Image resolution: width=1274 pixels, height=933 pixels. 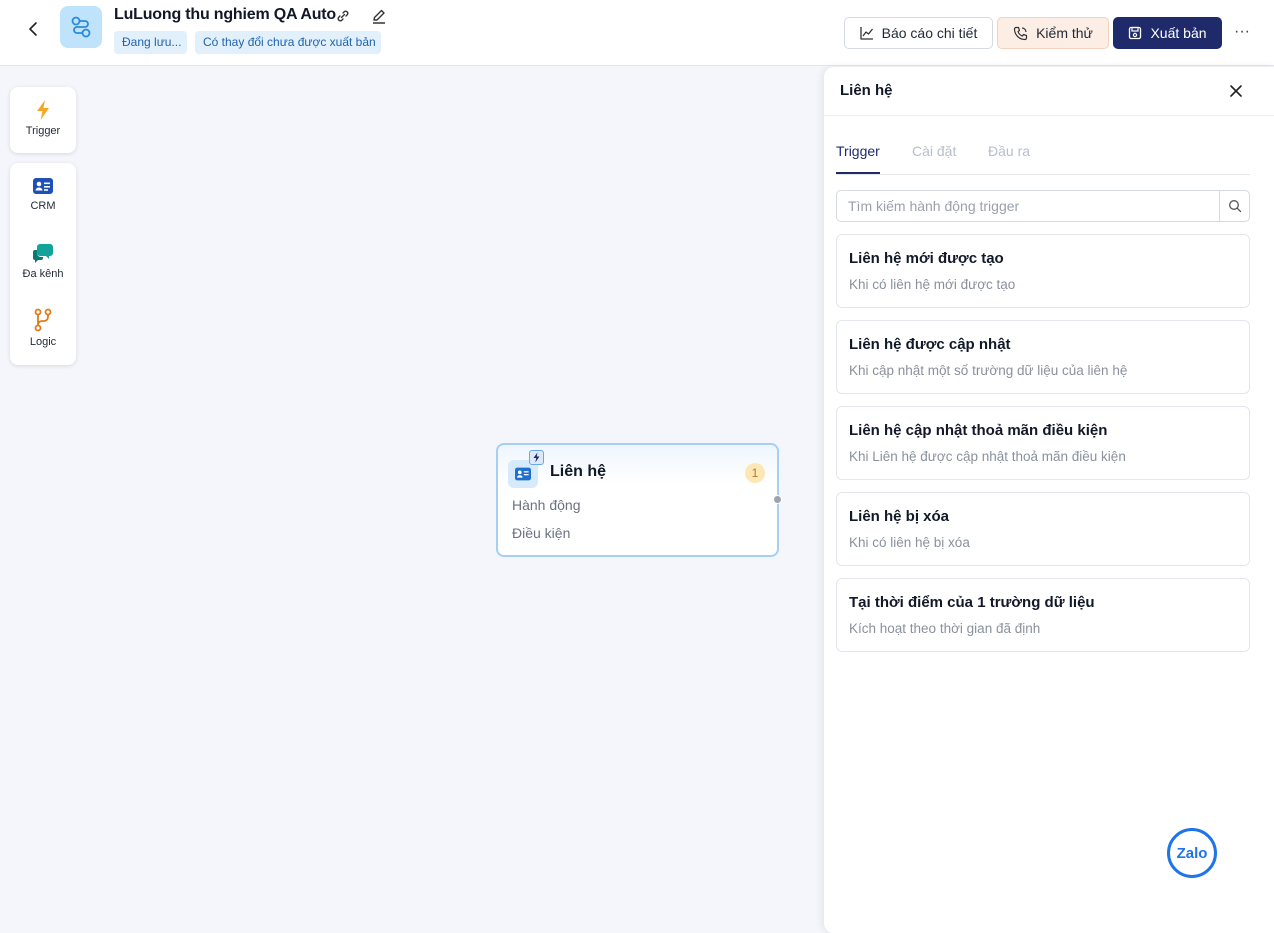 I want to click on close-icon, so click(x=1236, y=91).